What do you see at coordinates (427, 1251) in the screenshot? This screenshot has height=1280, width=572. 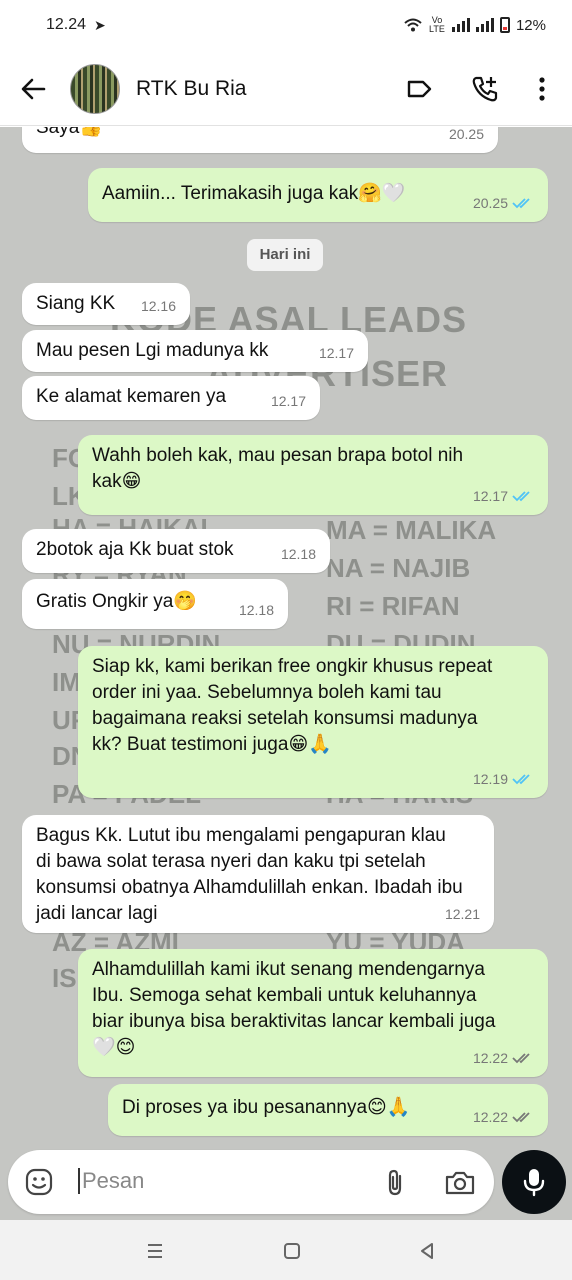 I see `back-nav-icon` at bounding box center [427, 1251].